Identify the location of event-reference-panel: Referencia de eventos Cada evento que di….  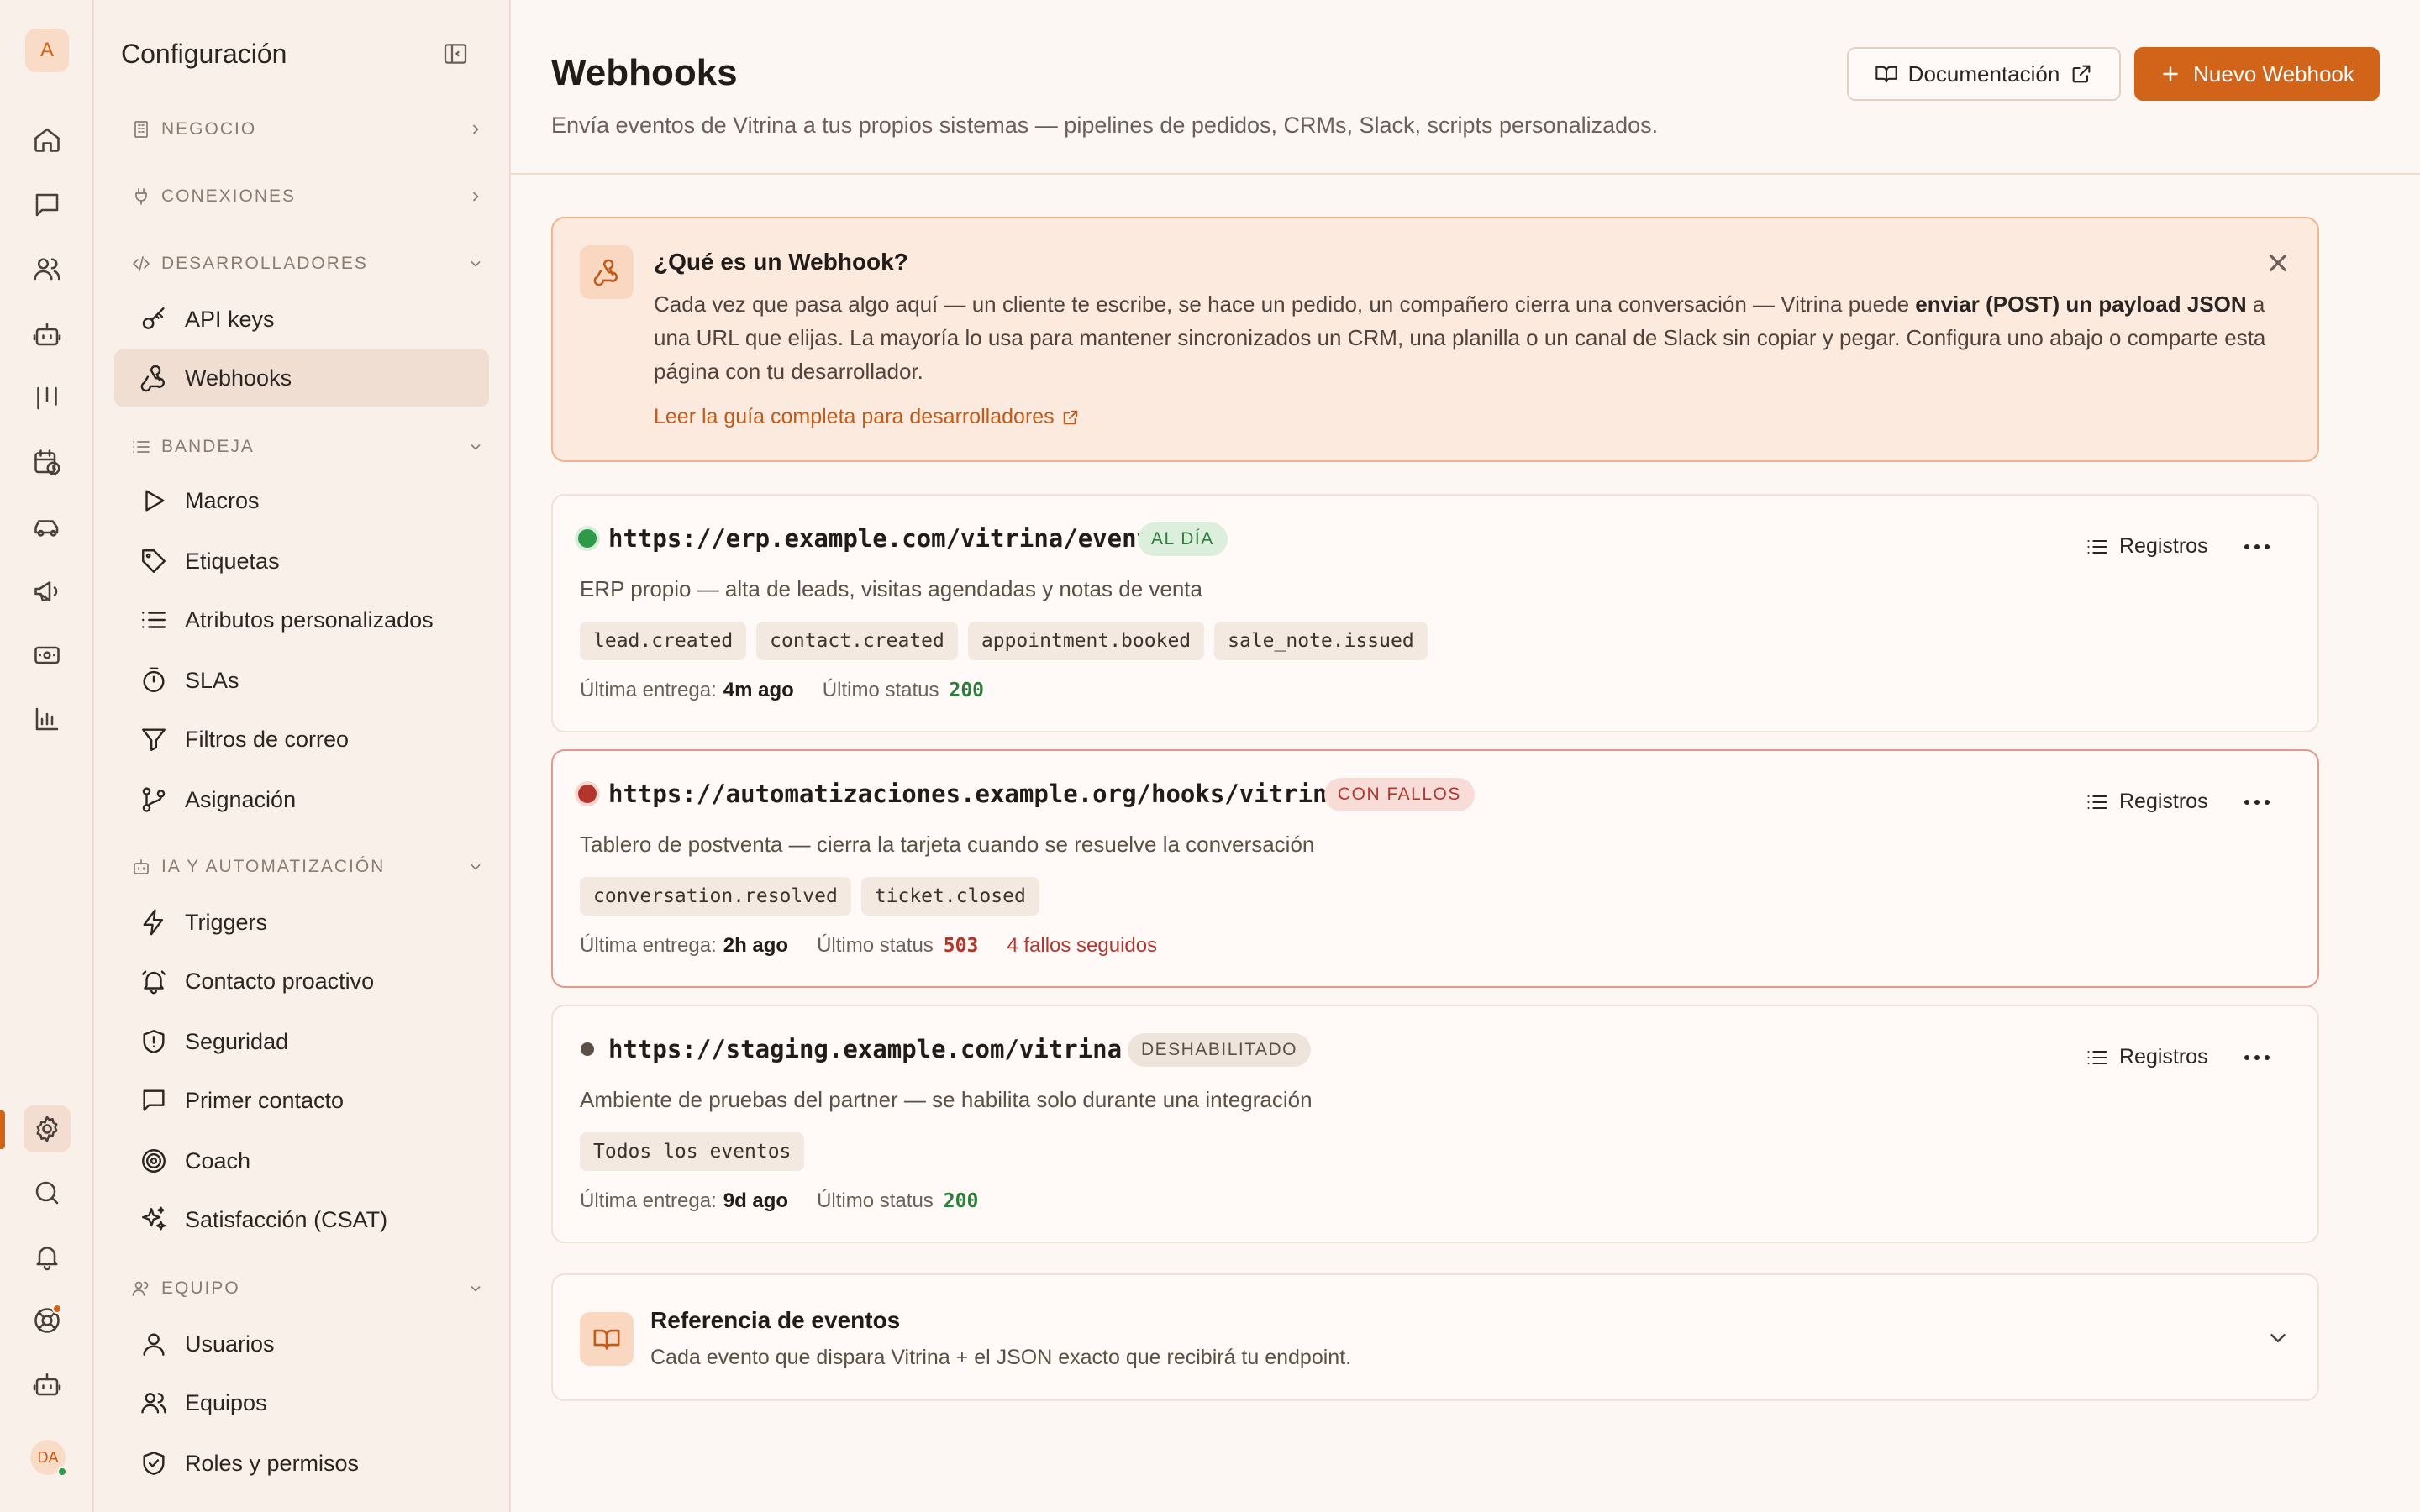
(1435, 1337).